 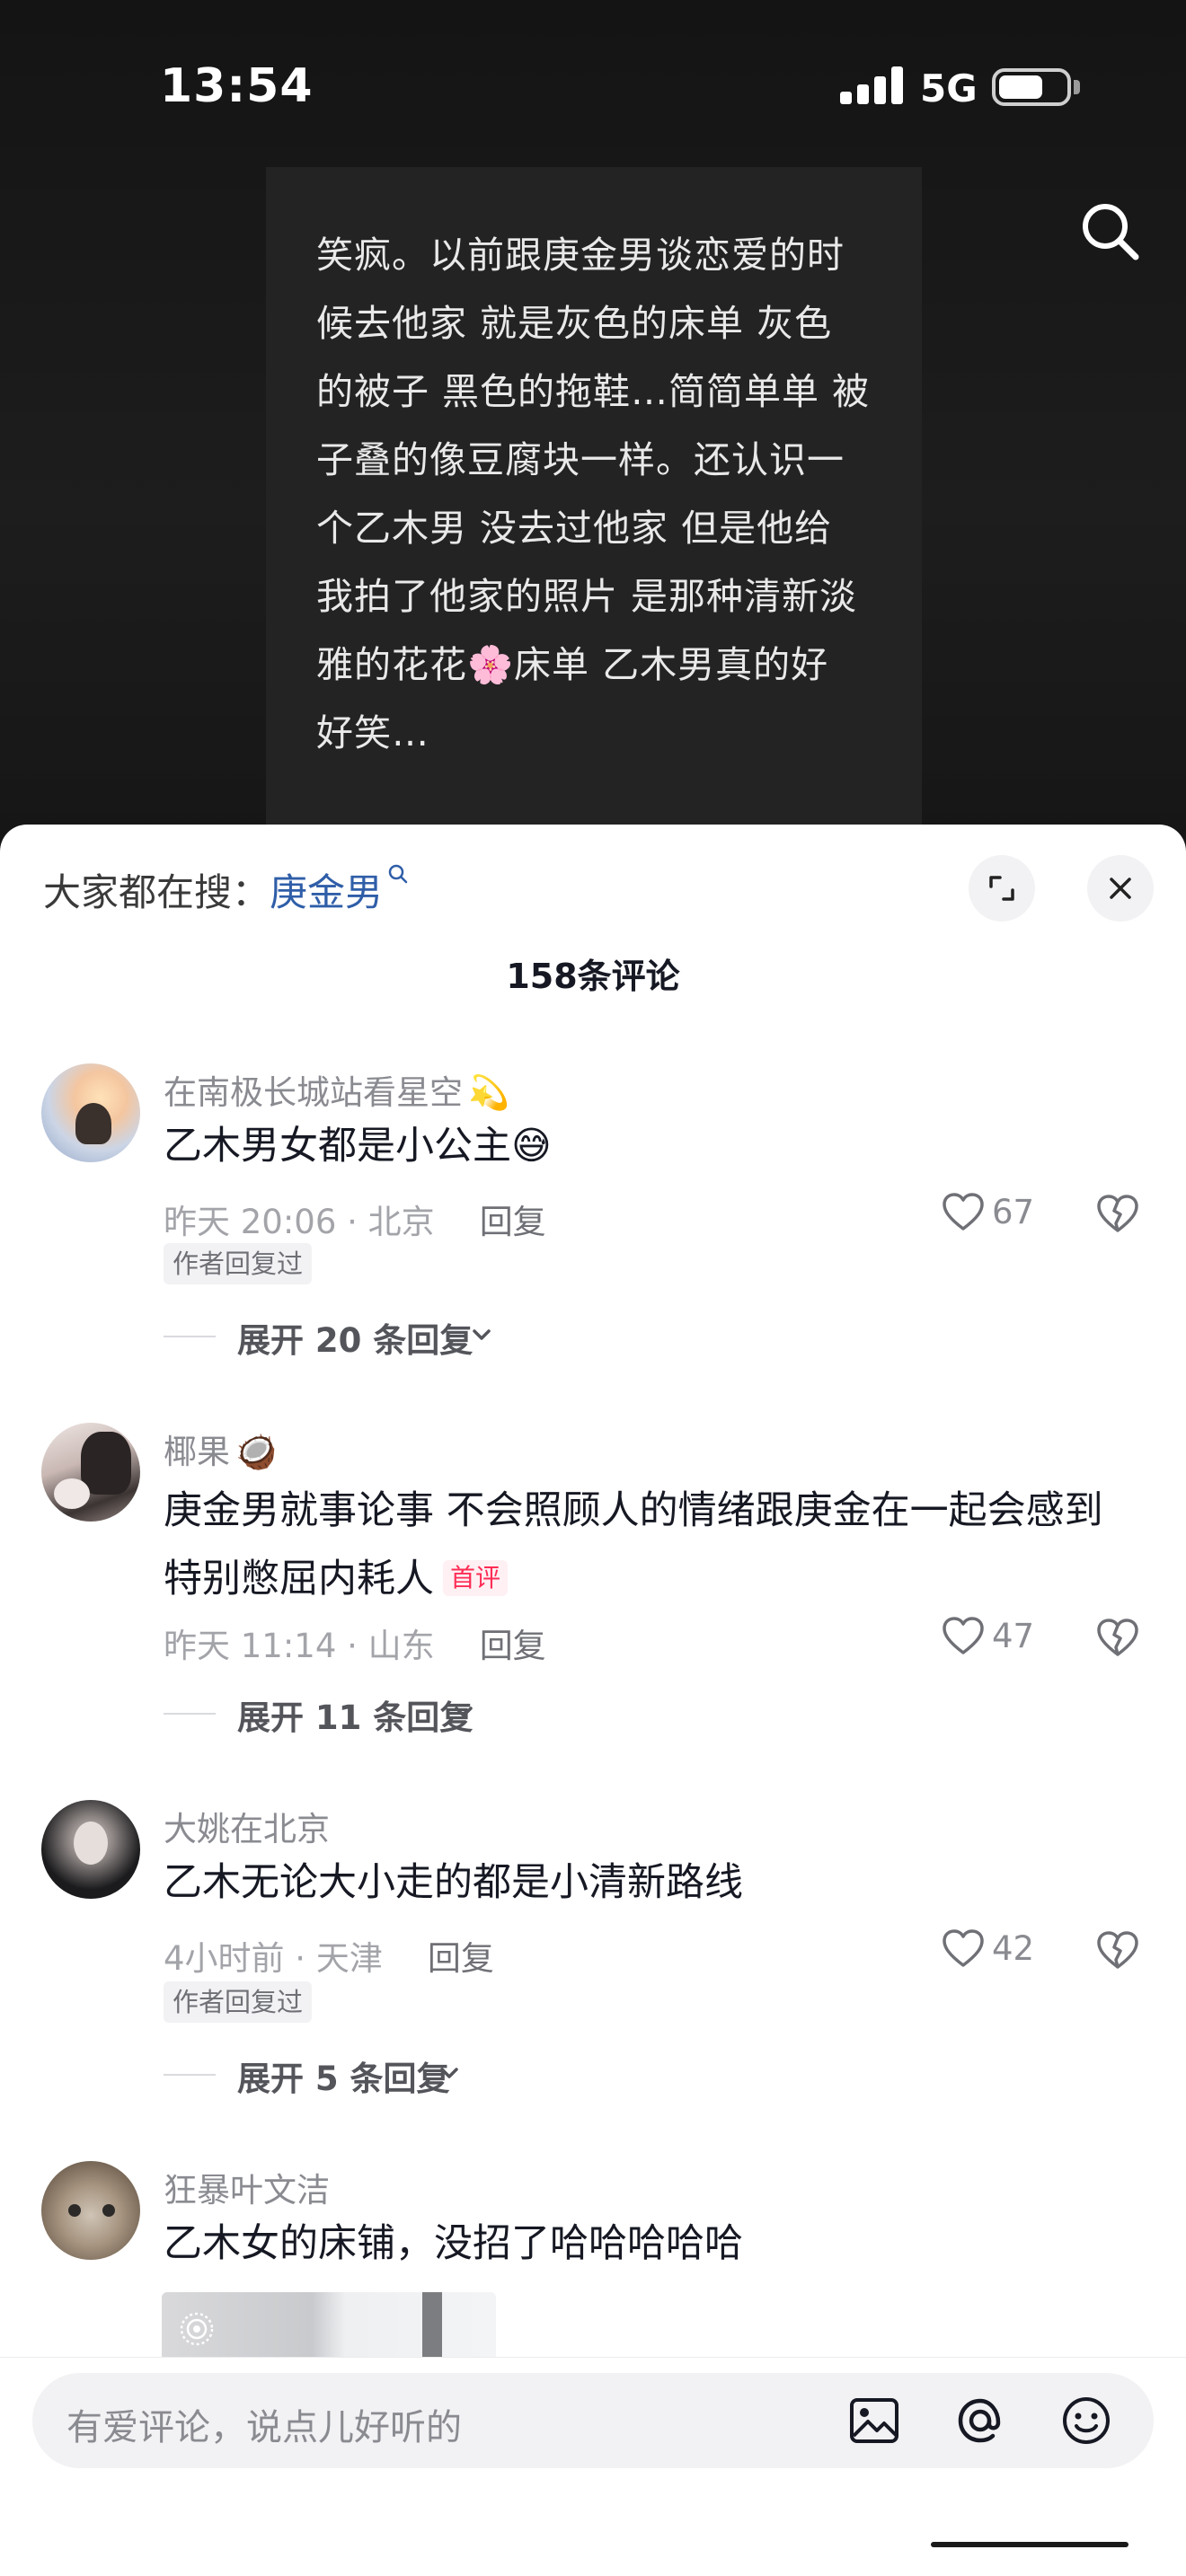 I want to click on network-label: 5G, so click(x=949, y=88).